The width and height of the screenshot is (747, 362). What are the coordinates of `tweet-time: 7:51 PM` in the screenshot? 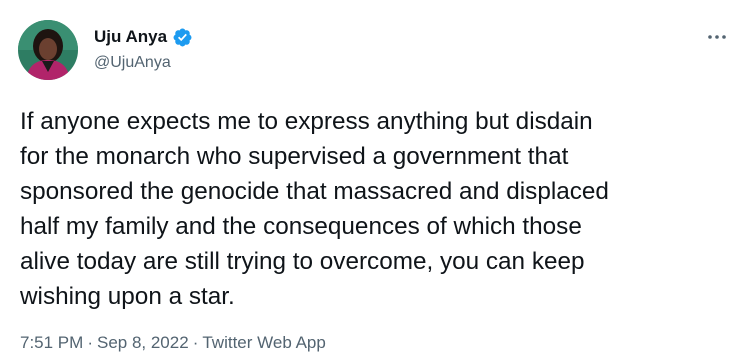 It's located at (51, 342).